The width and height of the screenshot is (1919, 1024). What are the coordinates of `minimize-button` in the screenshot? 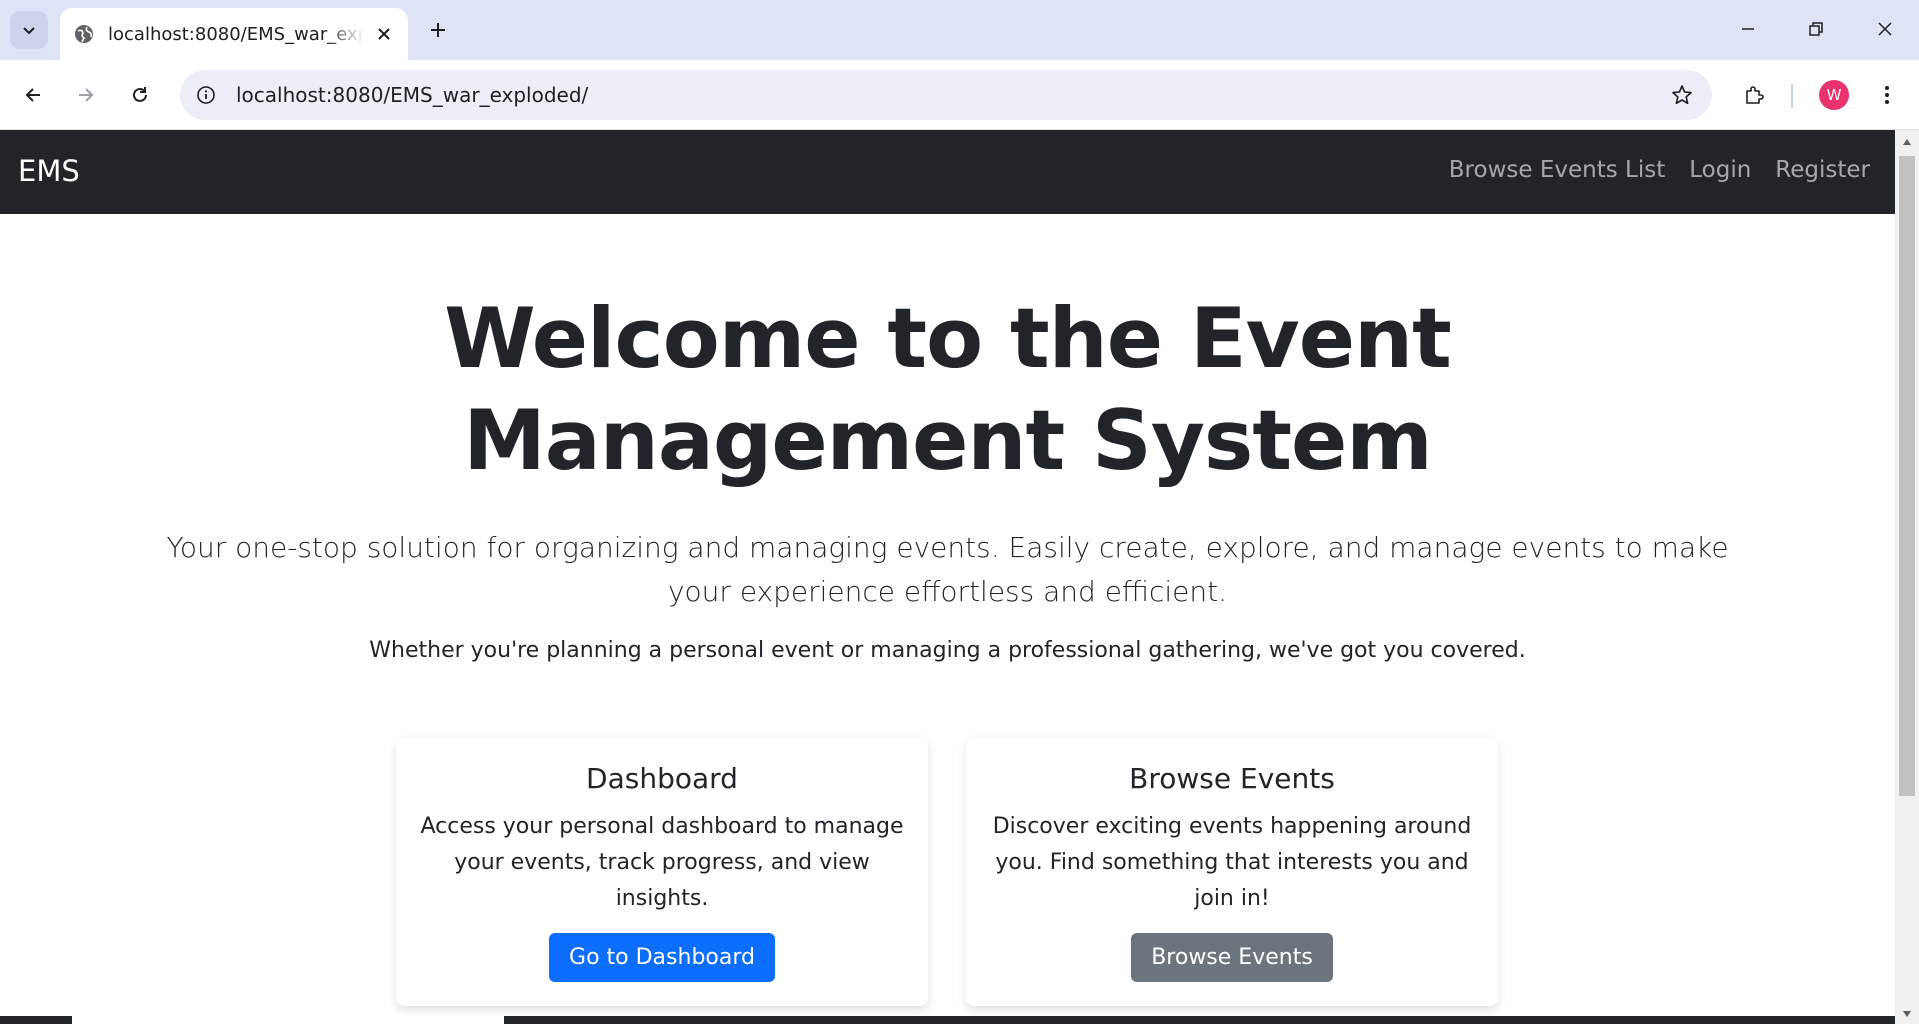 It's located at (1748, 29).